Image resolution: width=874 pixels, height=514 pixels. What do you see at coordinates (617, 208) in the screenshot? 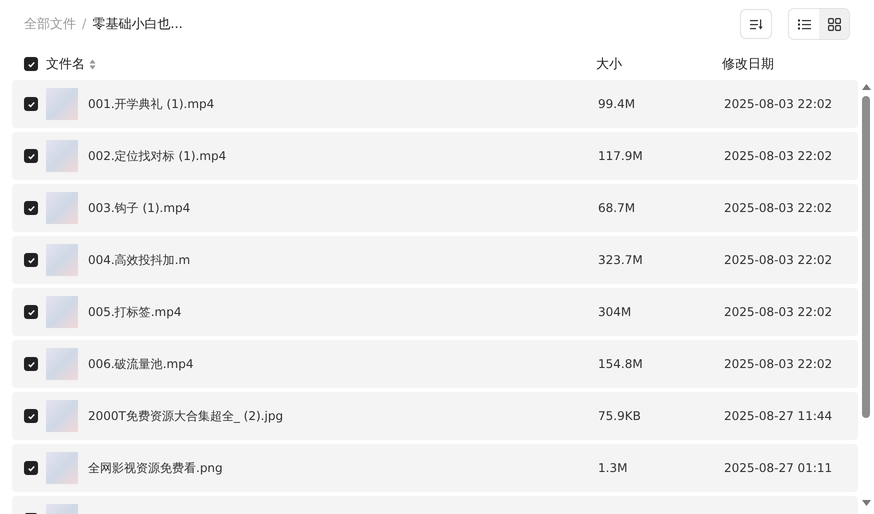
I see `file-size: 68.7M` at bounding box center [617, 208].